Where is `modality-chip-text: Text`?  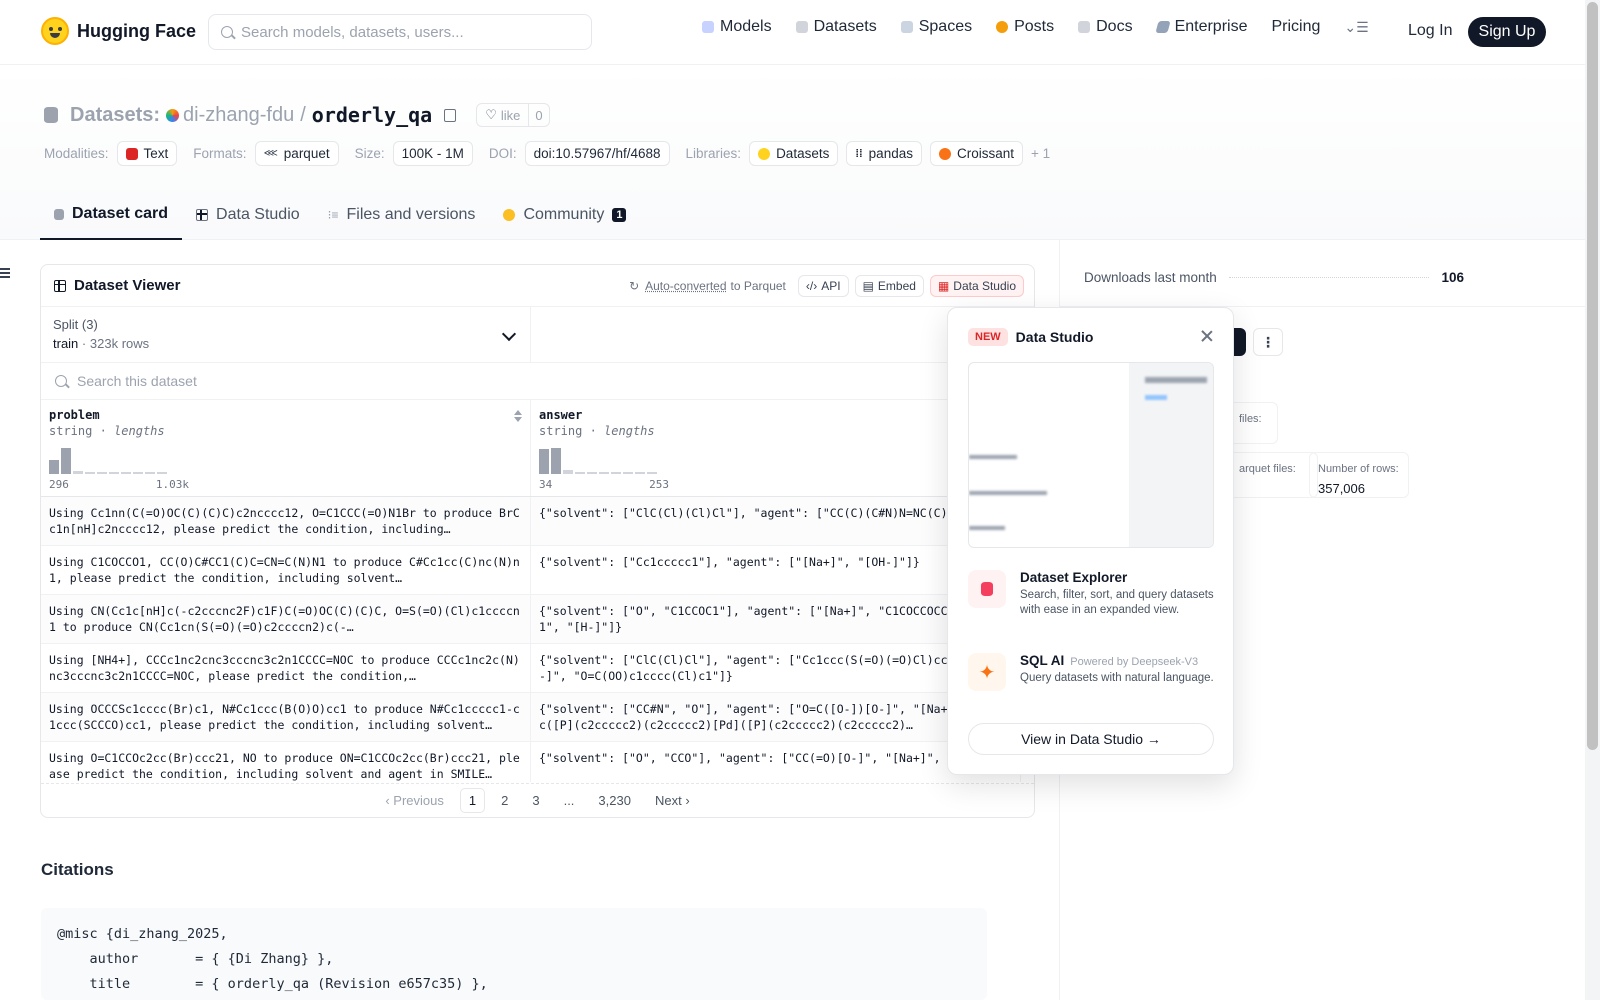 modality-chip-text: Text is located at coordinates (147, 153).